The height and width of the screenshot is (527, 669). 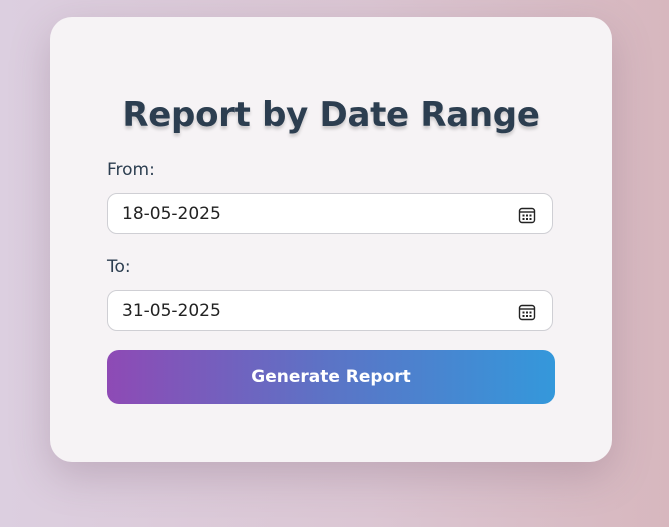 I want to click on to-label: To:, so click(x=119, y=267).